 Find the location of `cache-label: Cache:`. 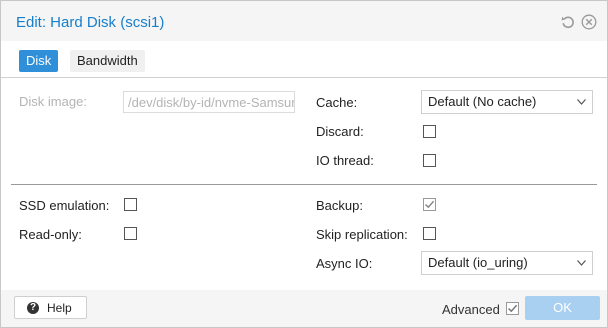

cache-label: Cache: is located at coordinates (337, 102).